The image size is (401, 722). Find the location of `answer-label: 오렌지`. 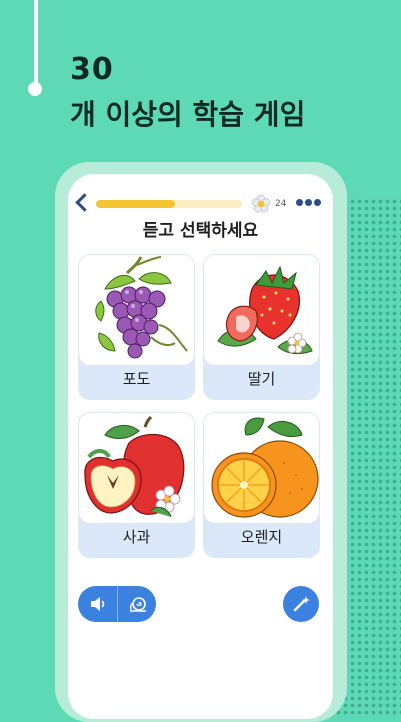

answer-label: 오렌지 is located at coordinates (261, 537).